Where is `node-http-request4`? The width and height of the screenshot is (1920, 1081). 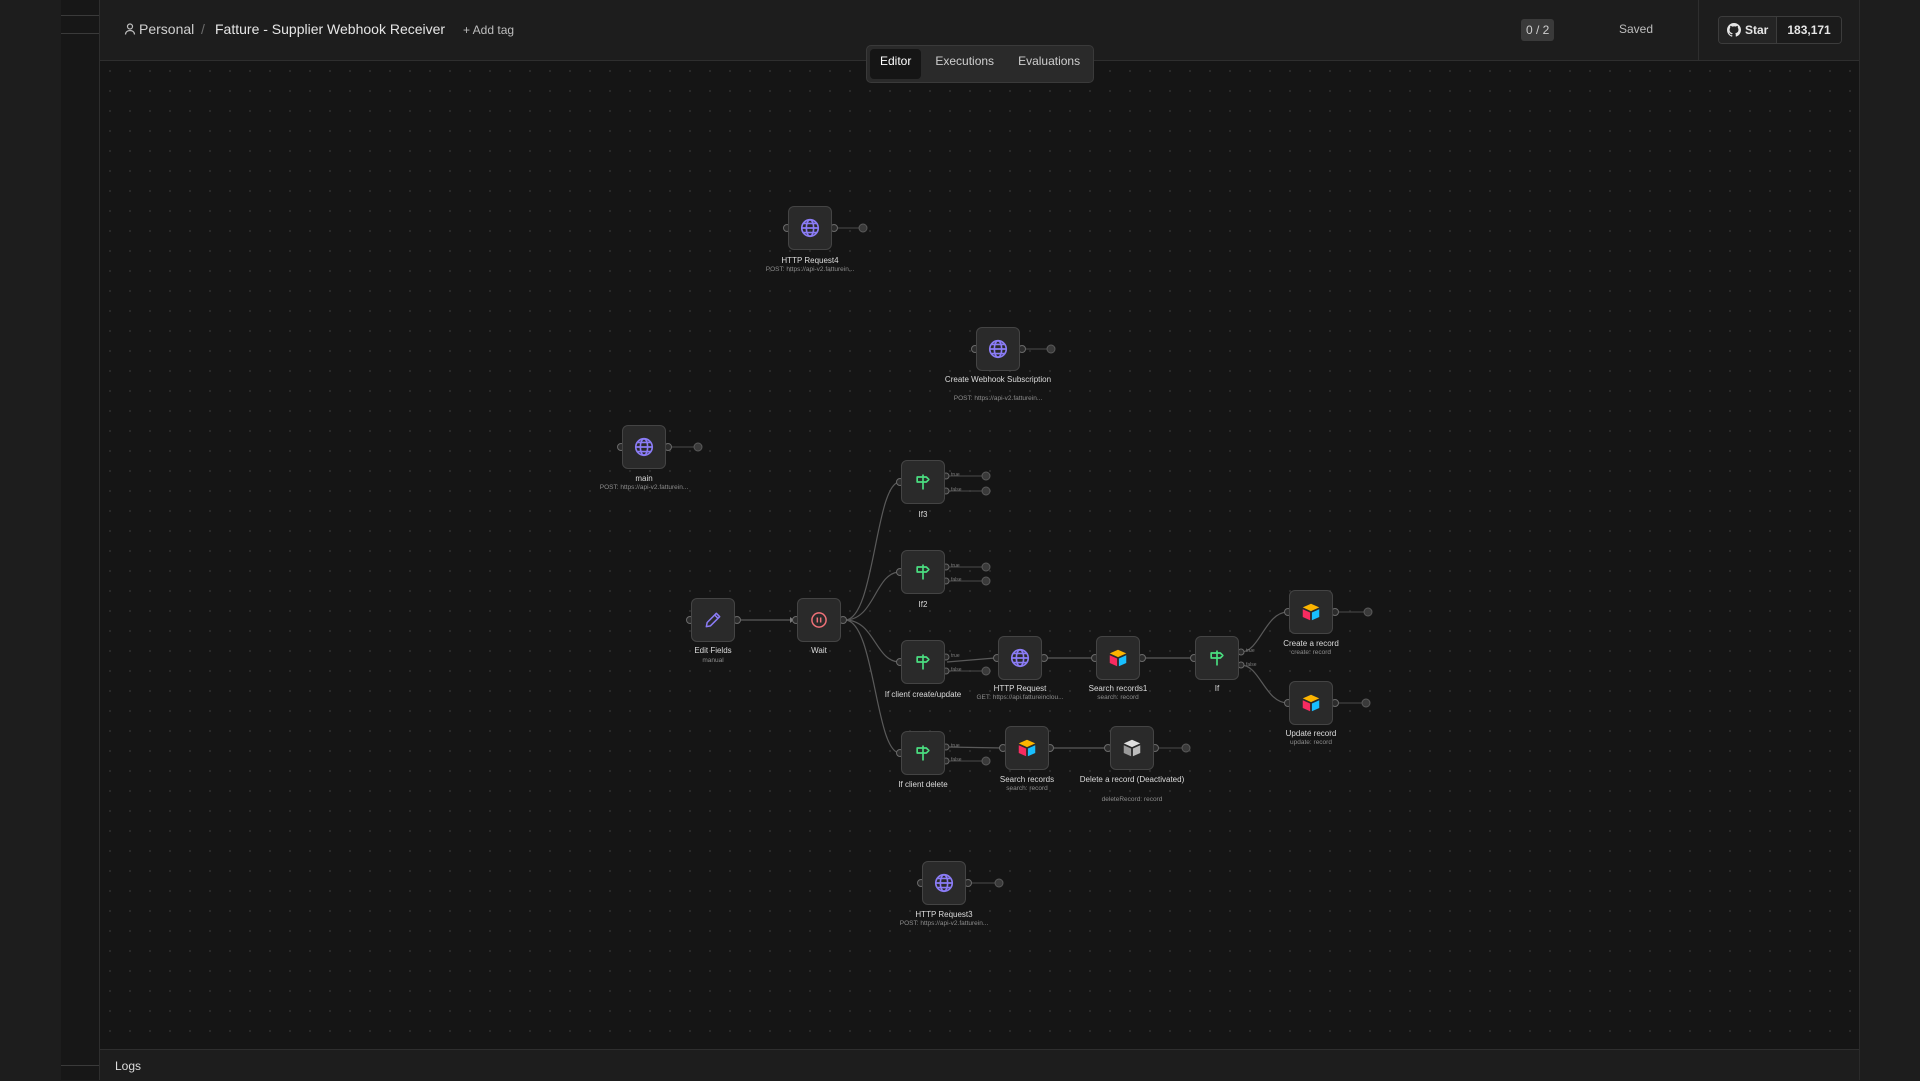 node-http-request4 is located at coordinates (810, 228).